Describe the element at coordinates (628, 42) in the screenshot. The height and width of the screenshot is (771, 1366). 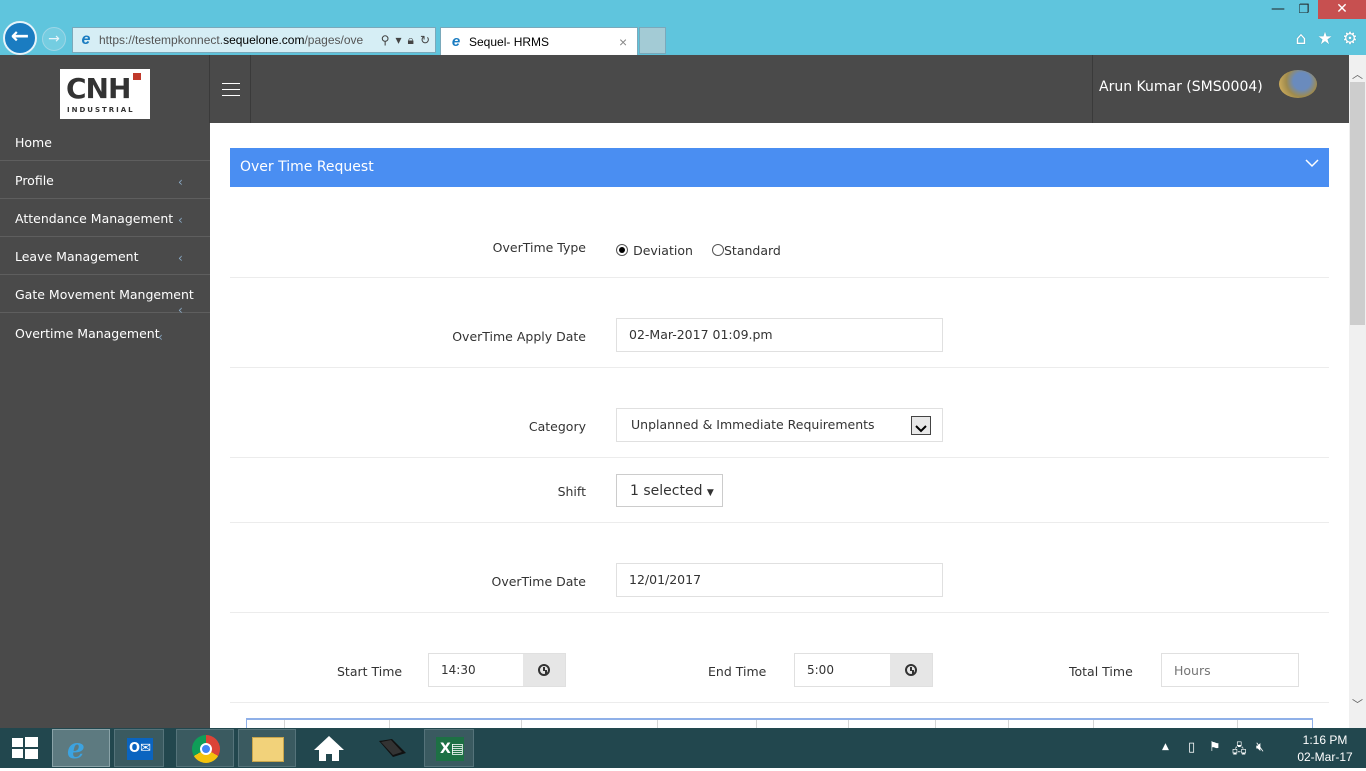
I see `tab-close-icon: ×` at that location.